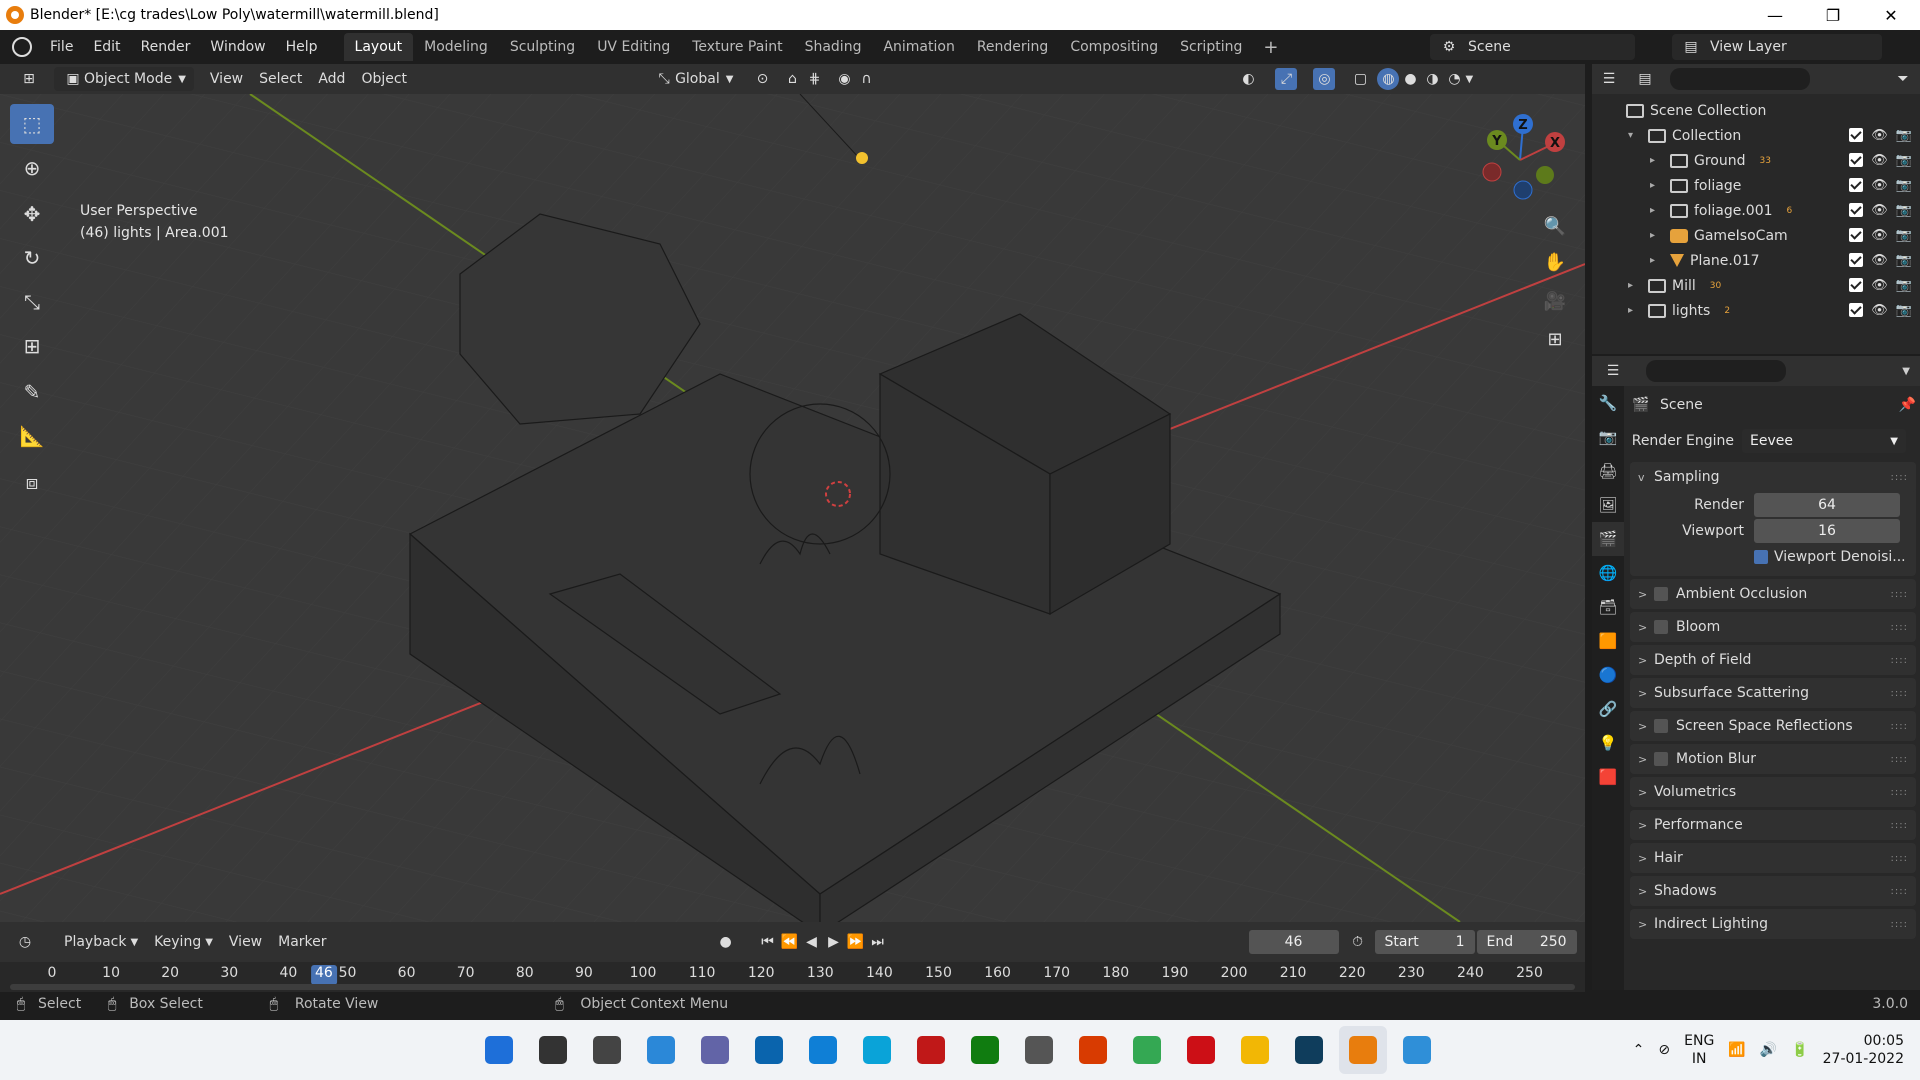 The image size is (1920, 1080). Describe the element at coordinates (1773, 627) in the screenshot. I see `panel-bloom: > Bloom::::` at that location.